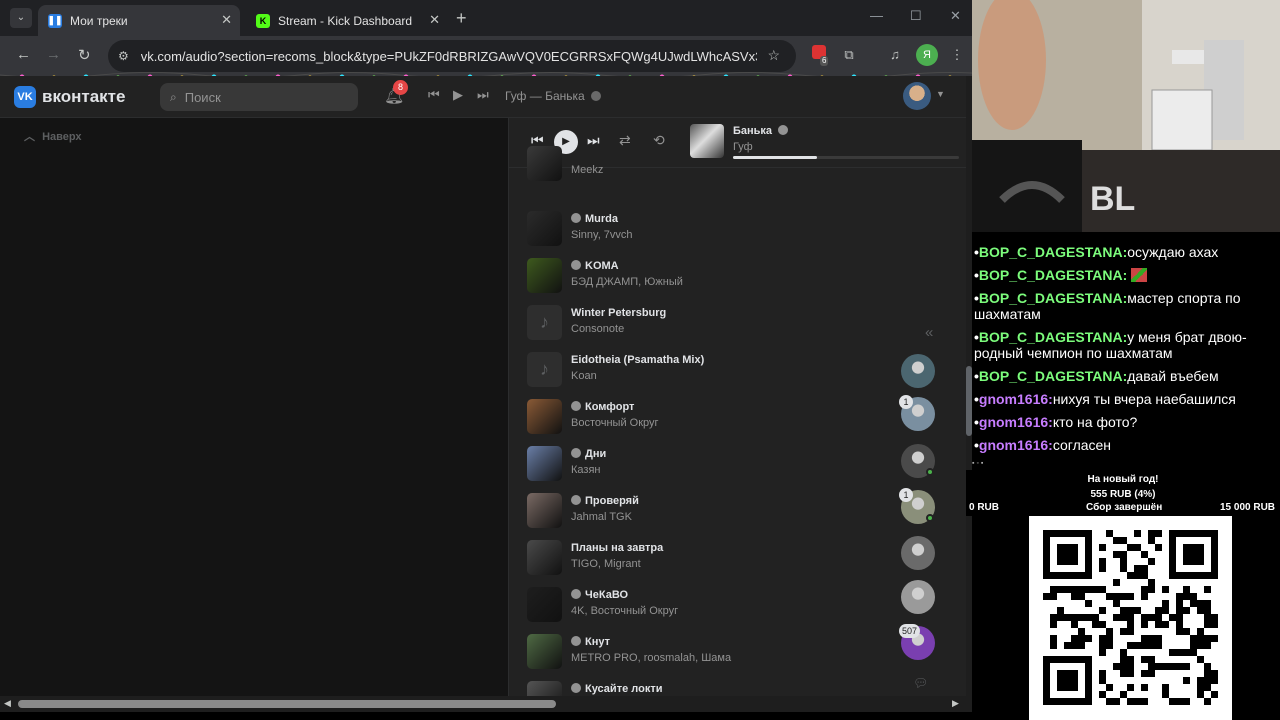 The height and width of the screenshot is (720, 1280). I want to click on track-row: Дни Казян, so click(707, 464).